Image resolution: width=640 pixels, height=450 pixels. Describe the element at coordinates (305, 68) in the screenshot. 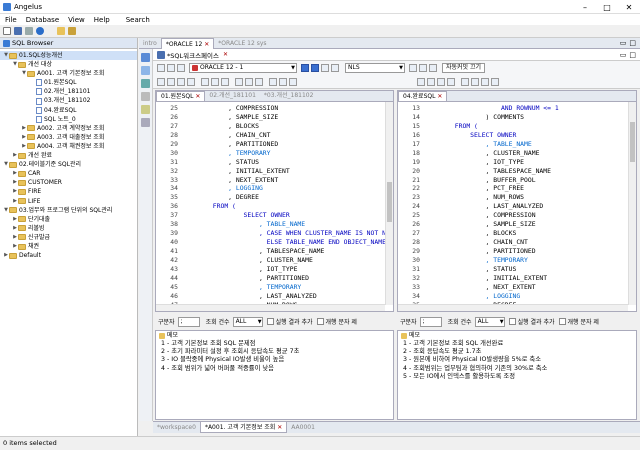

I see `run-icon` at that location.